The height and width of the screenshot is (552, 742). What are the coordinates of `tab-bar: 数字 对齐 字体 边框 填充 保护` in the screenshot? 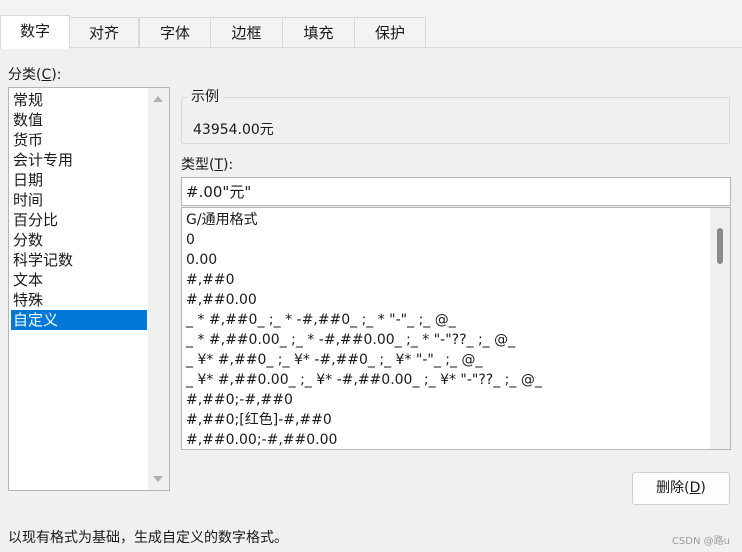 It's located at (371, 24).